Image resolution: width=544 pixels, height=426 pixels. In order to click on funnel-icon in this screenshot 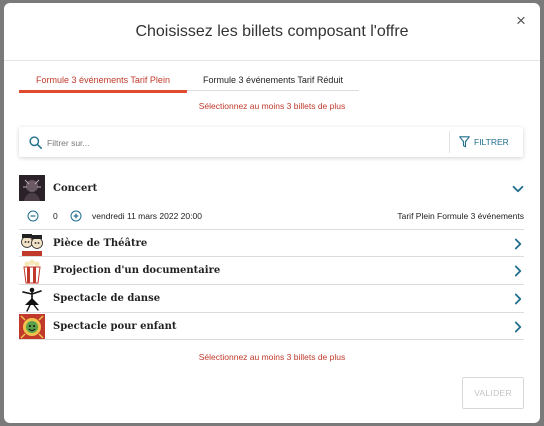, I will do `click(464, 142)`.